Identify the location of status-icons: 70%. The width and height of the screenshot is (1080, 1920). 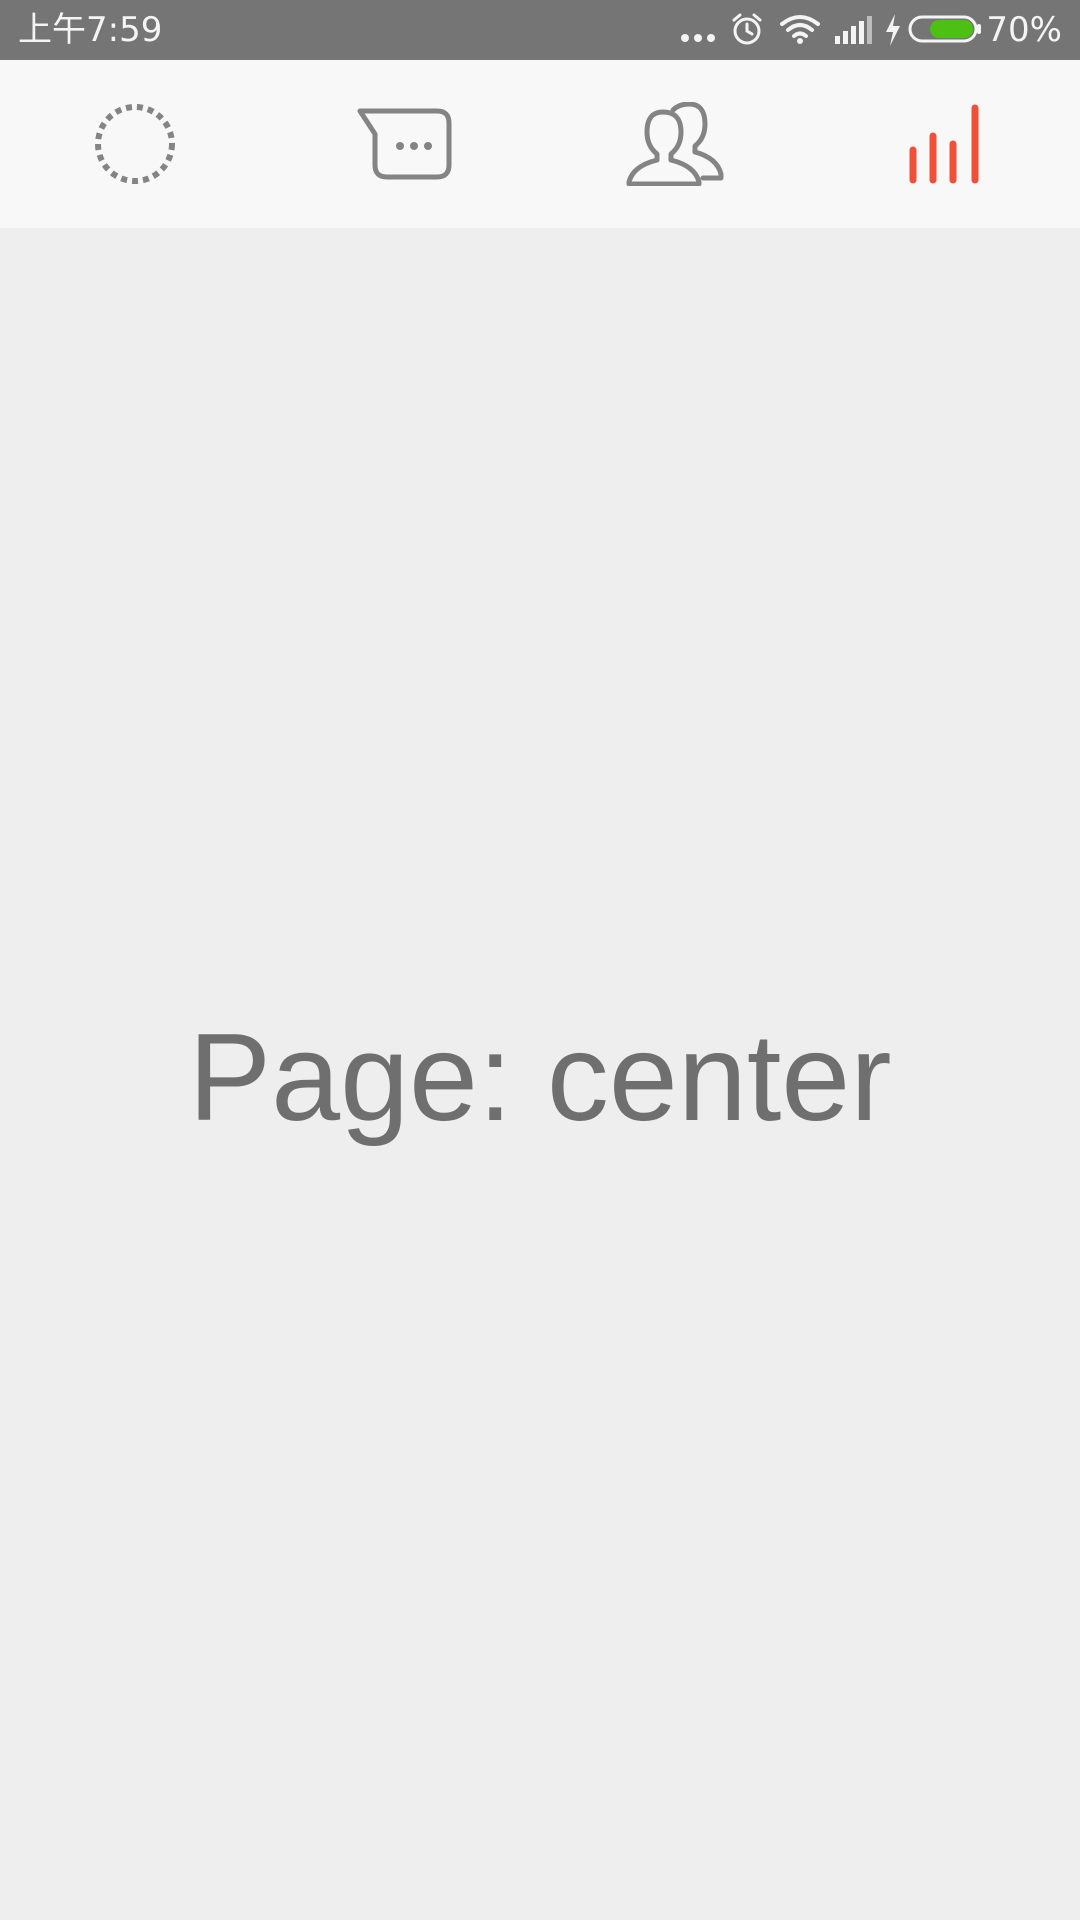
(870, 30).